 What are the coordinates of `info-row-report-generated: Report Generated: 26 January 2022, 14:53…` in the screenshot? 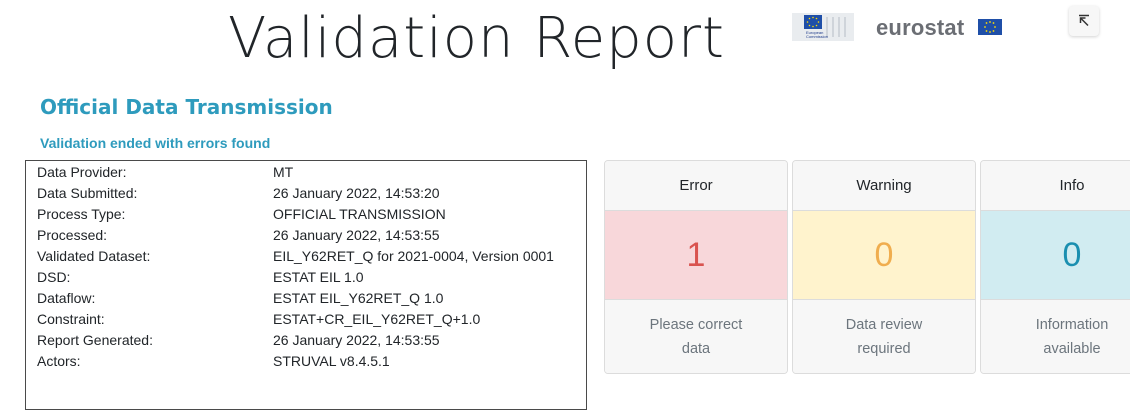 It's located at (306, 342).